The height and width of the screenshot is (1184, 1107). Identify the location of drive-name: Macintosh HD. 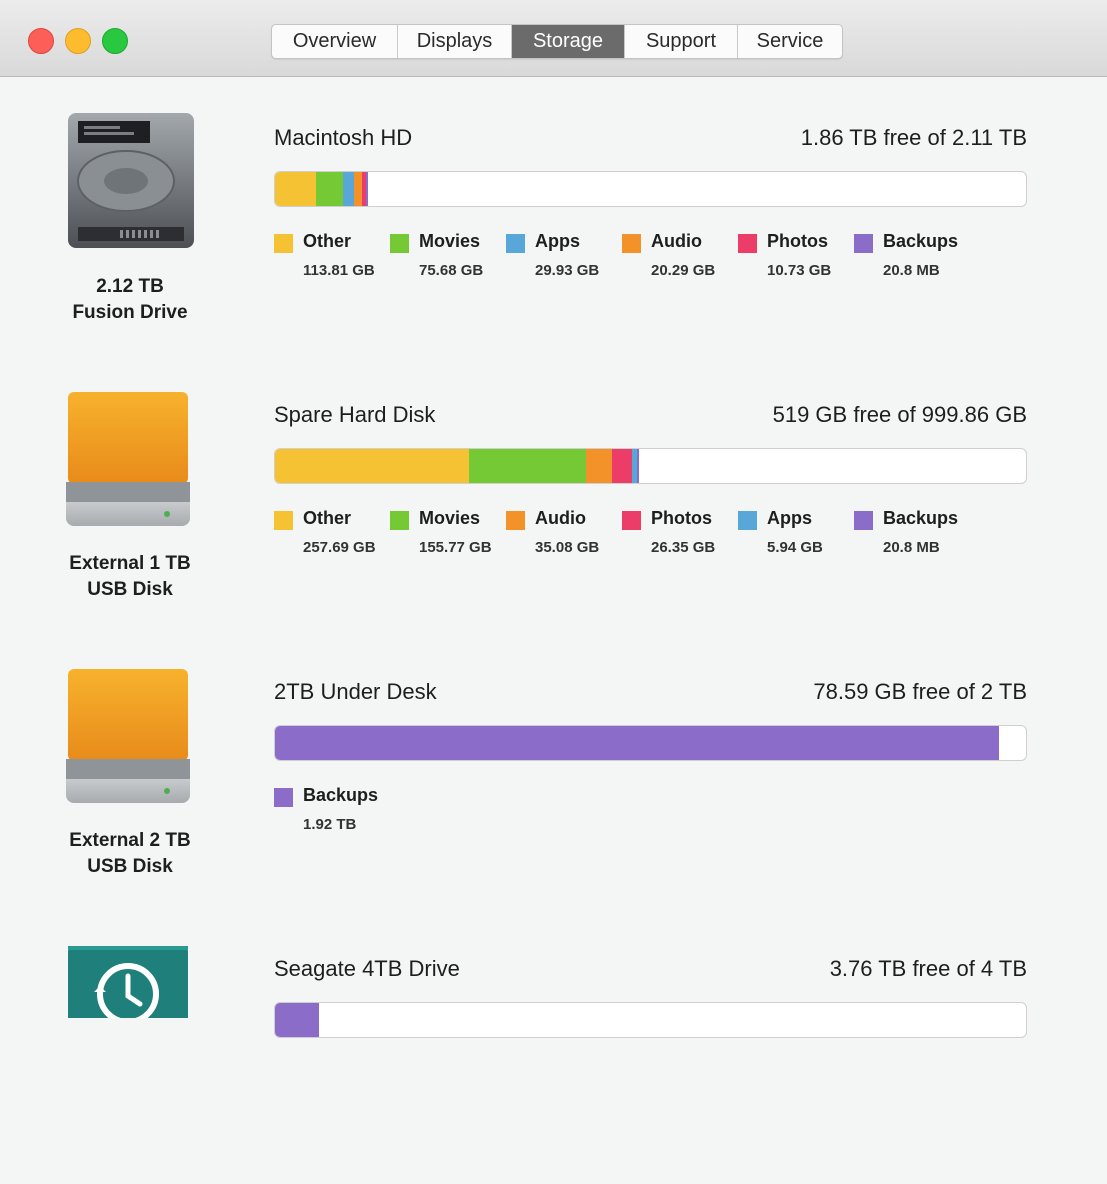
(343, 137).